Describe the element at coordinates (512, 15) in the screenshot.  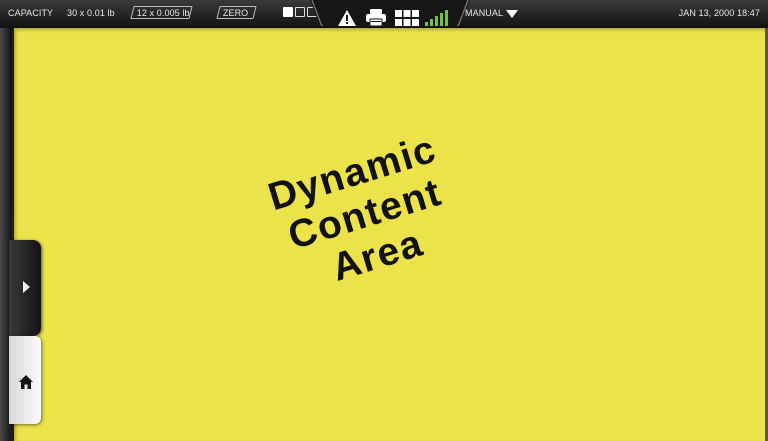
I see `dropdown-caret-icon` at that location.